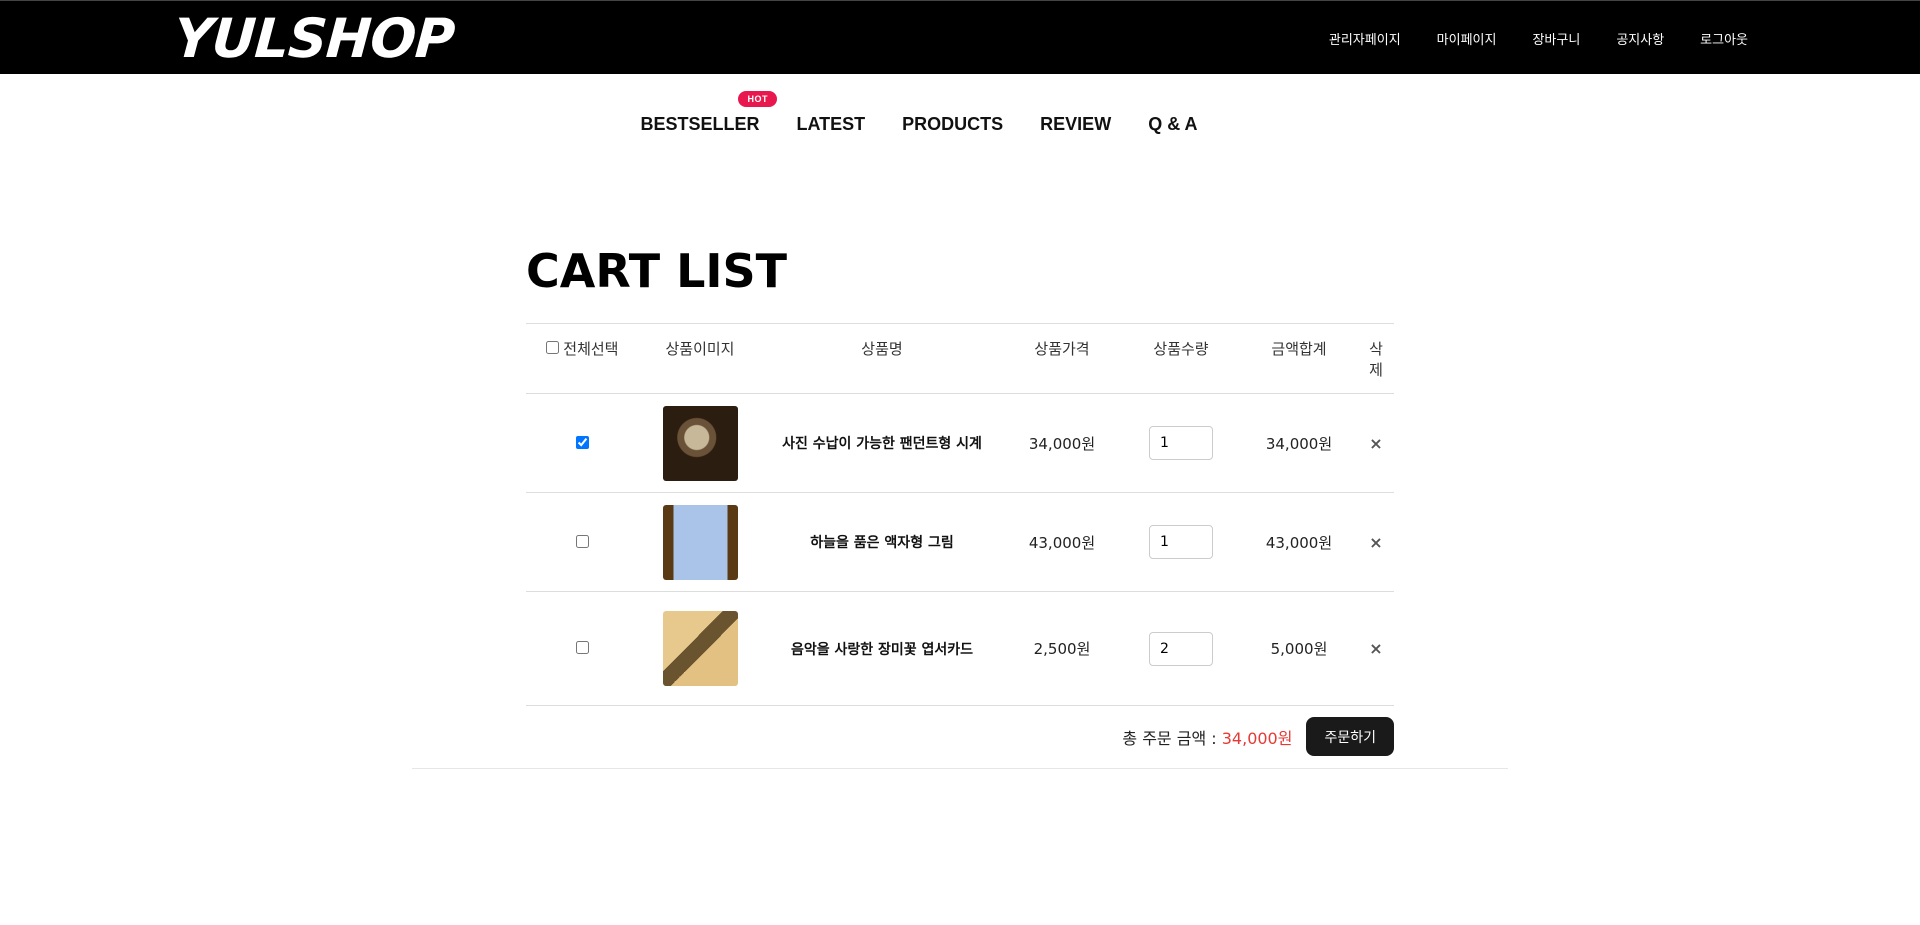 The image size is (1920, 925). What do you see at coordinates (1169, 738) in the screenshot?
I see `total-label: 총 주문 금액 :` at bounding box center [1169, 738].